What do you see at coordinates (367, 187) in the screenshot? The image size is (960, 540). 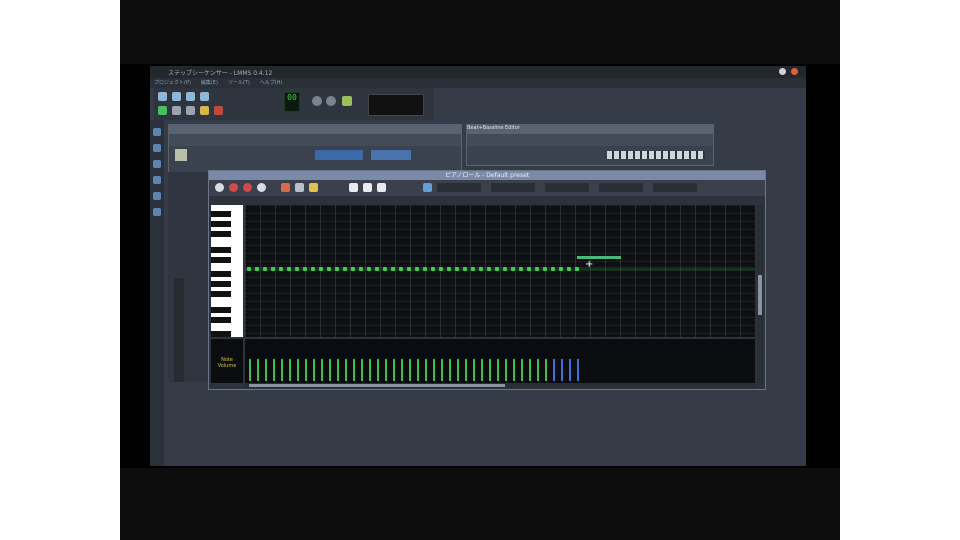 I see `copy-icon` at bounding box center [367, 187].